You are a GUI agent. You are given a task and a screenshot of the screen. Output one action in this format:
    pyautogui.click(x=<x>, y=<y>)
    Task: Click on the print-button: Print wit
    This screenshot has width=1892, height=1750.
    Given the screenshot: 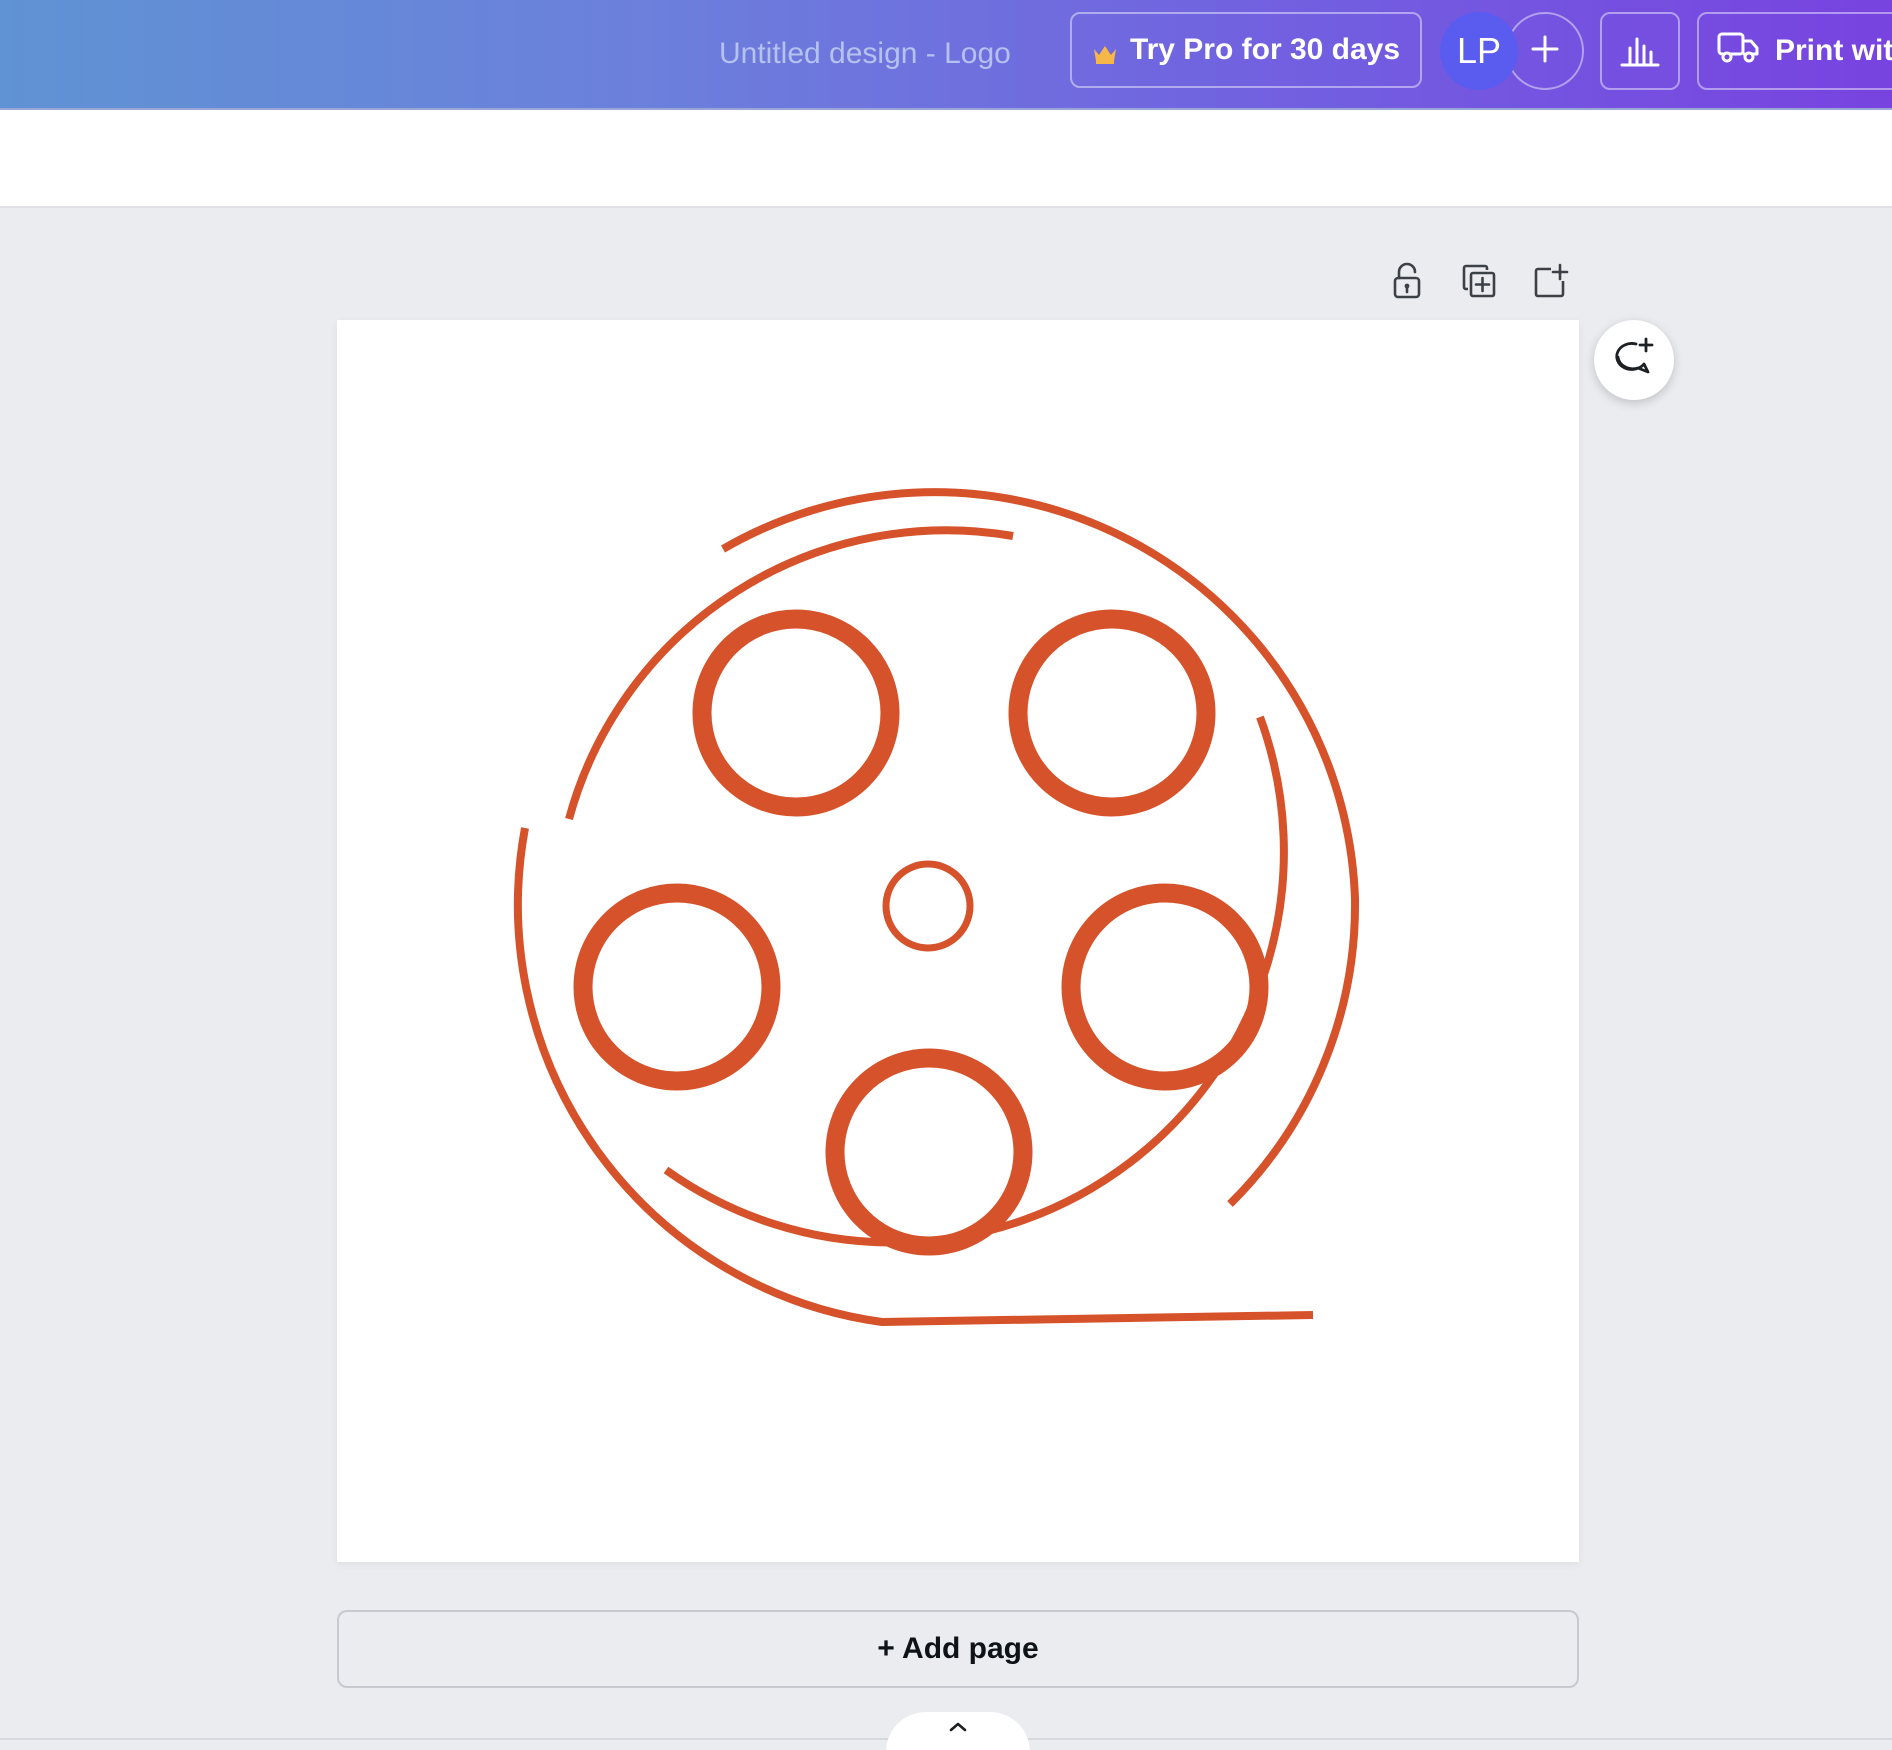 What is the action you would take?
    pyautogui.click(x=1794, y=51)
    